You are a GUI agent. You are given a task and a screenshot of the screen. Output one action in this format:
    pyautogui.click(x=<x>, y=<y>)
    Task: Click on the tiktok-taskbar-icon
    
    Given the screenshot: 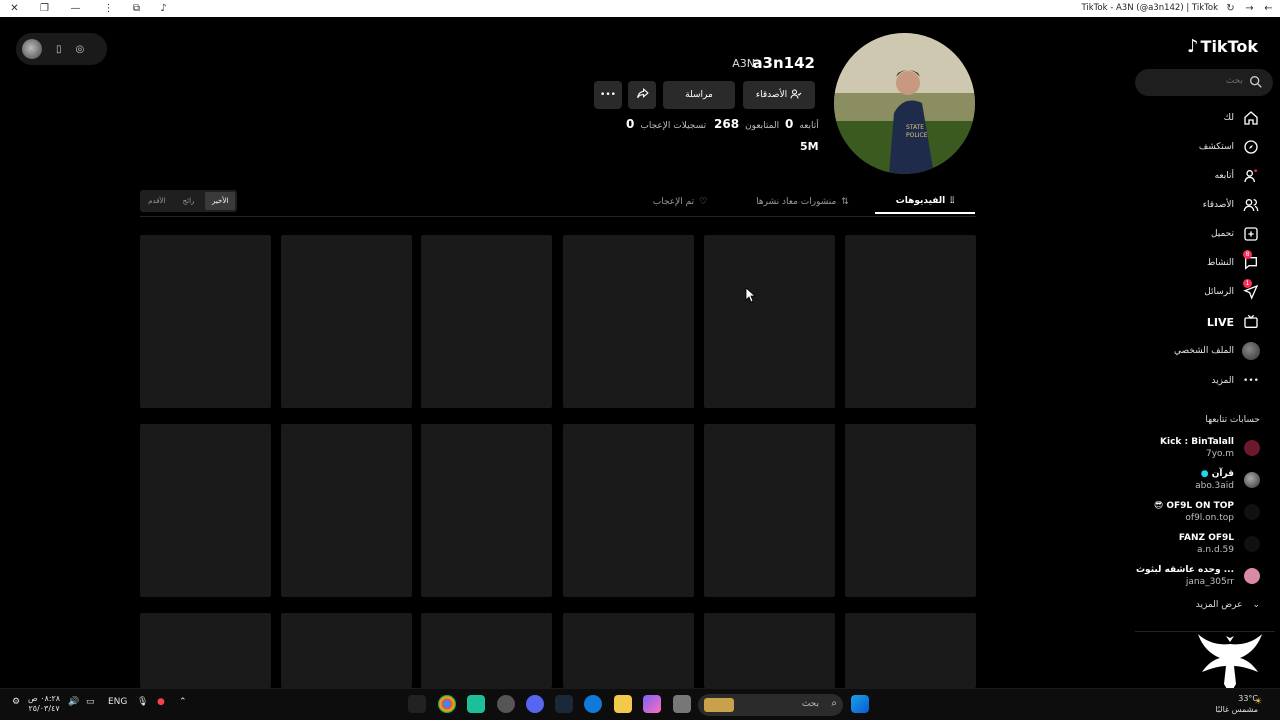 What is the action you would take?
    pyautogui.click(x=417, y=704)
    